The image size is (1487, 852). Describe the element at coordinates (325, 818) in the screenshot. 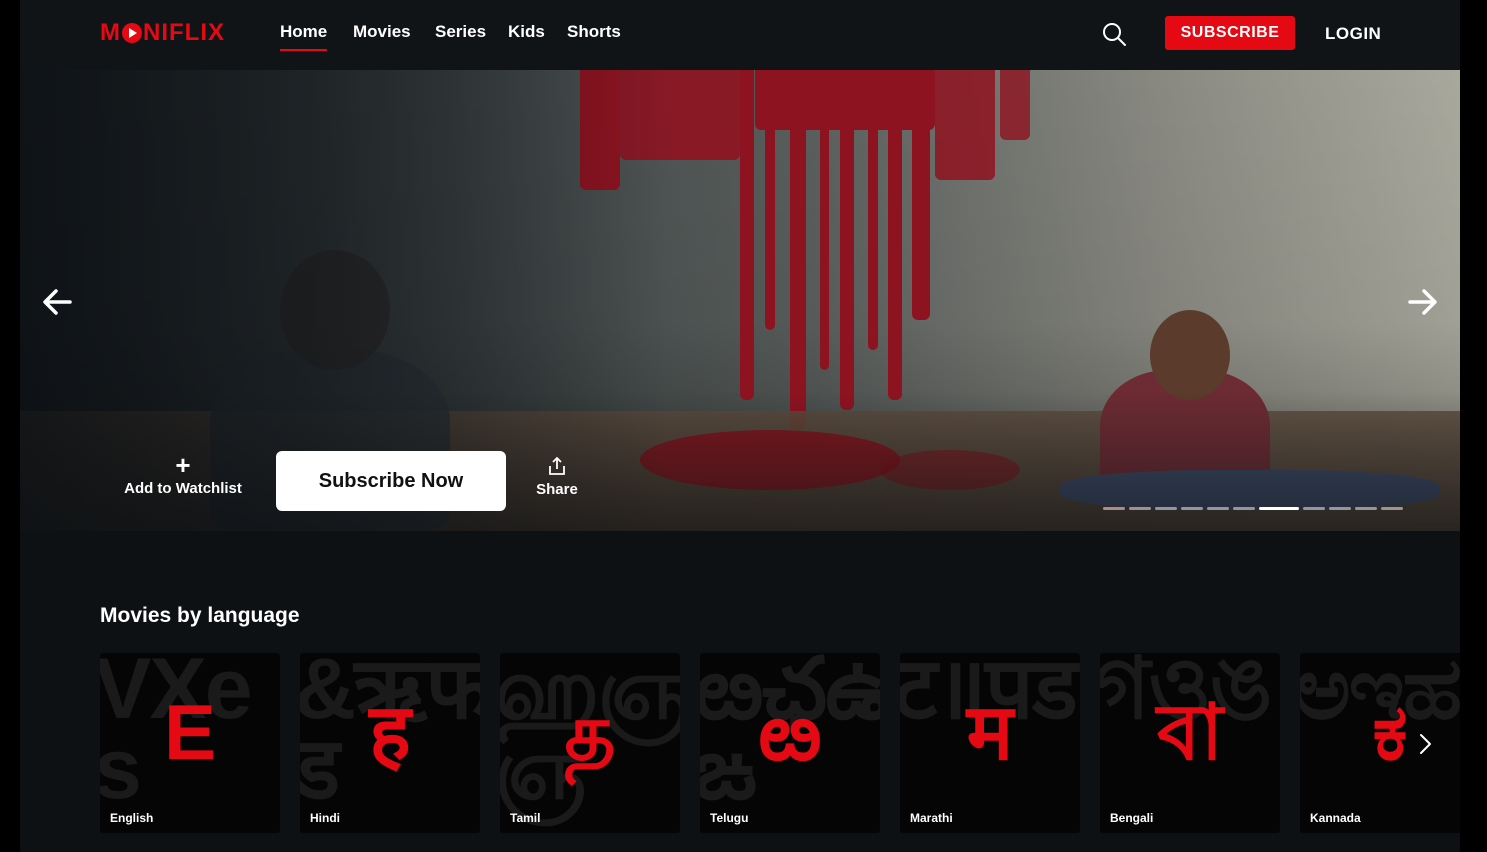

I see `language-name: Hindi` at that location.